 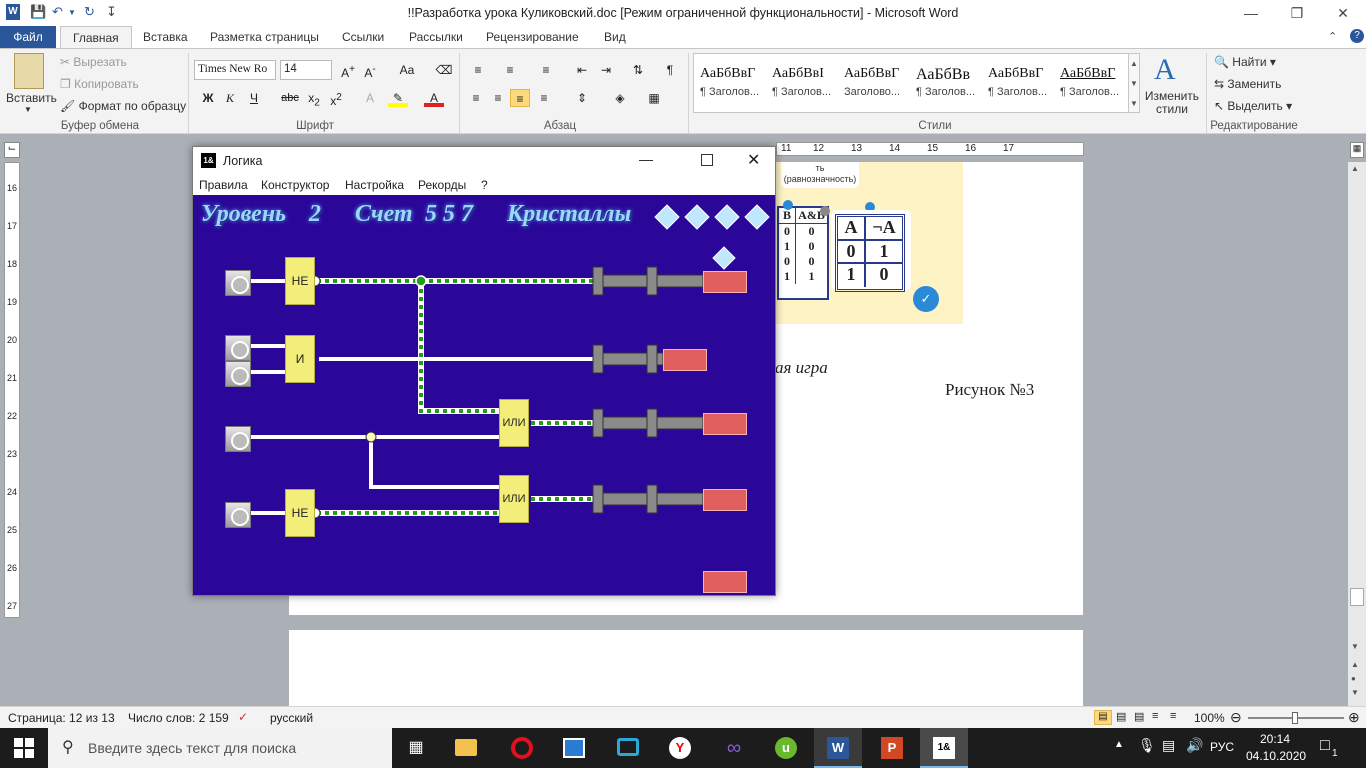 I want to click on align-left-icon: ≡, so click(x=476, y=98).